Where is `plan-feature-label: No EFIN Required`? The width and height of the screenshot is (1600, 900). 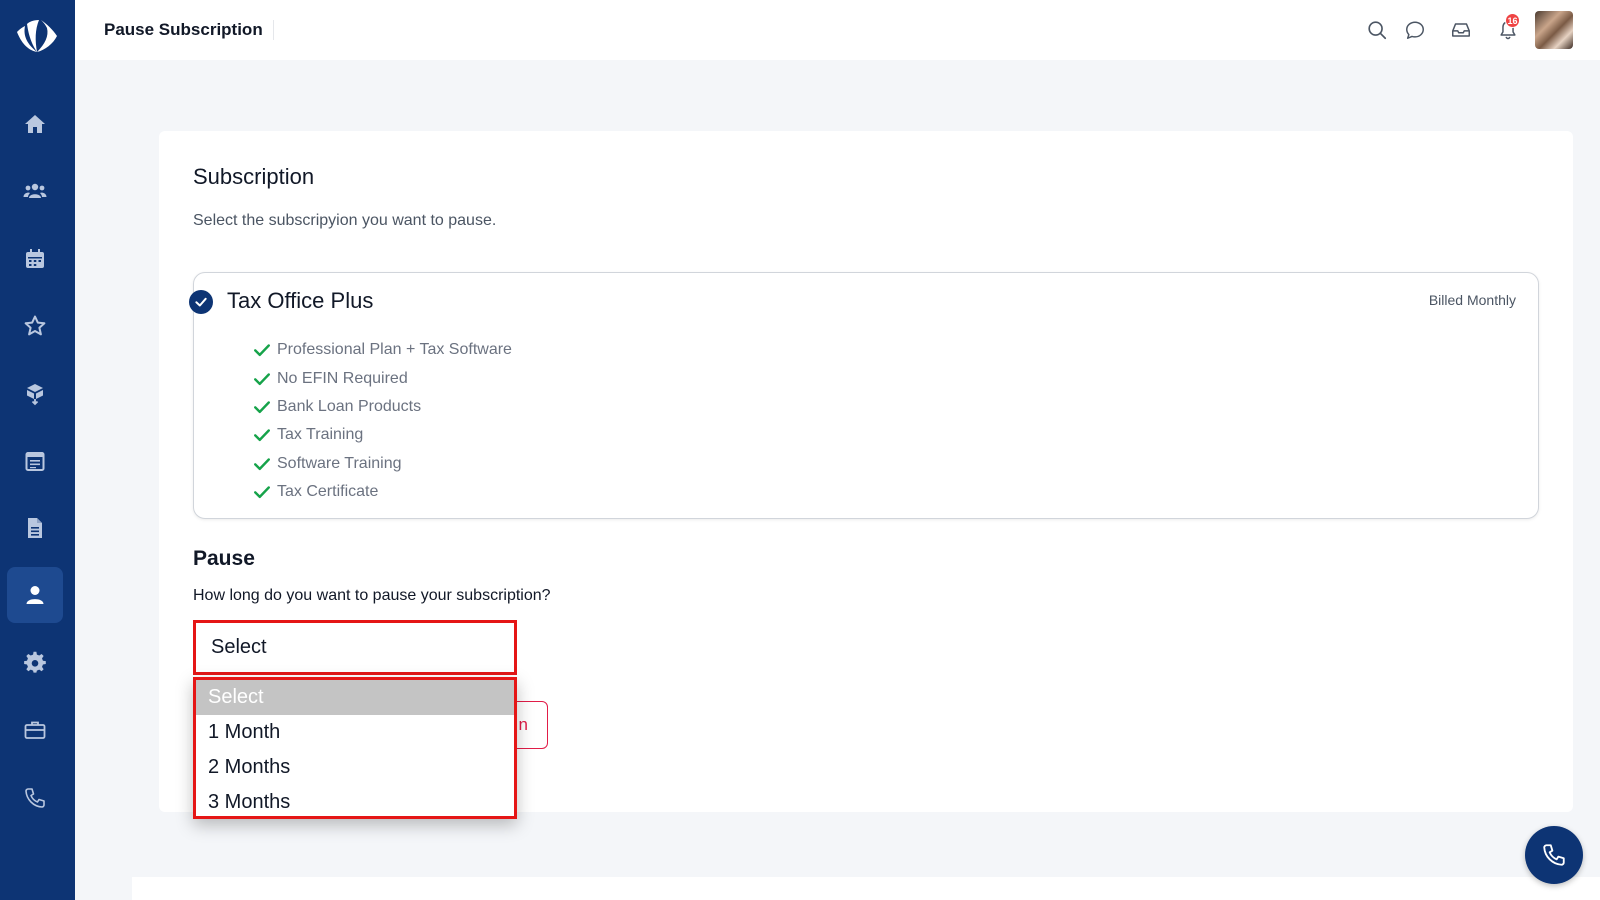 plan-feature-label: No EFIN Required is located at coordinates (342, 378).